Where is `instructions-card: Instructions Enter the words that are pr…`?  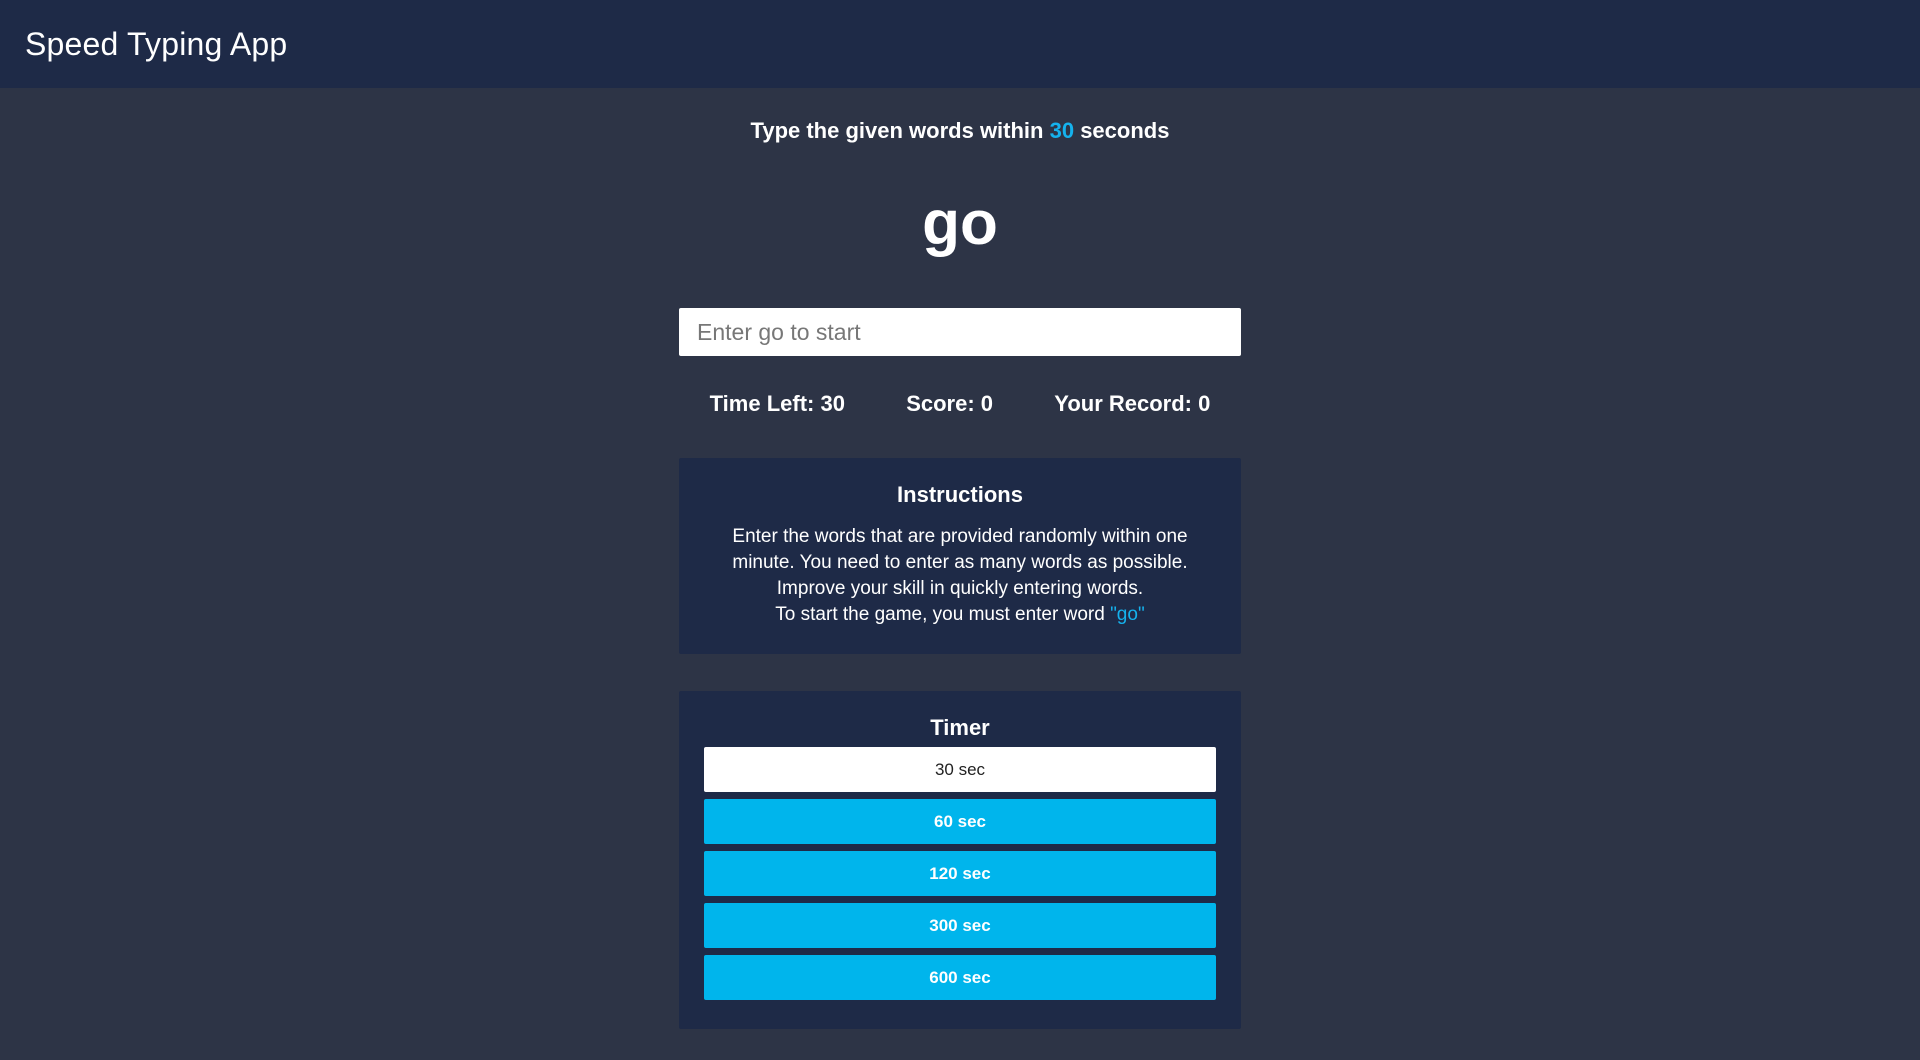
instructions-card: Instructions Enter the words that are pr… is located at coordinates (960, 556).